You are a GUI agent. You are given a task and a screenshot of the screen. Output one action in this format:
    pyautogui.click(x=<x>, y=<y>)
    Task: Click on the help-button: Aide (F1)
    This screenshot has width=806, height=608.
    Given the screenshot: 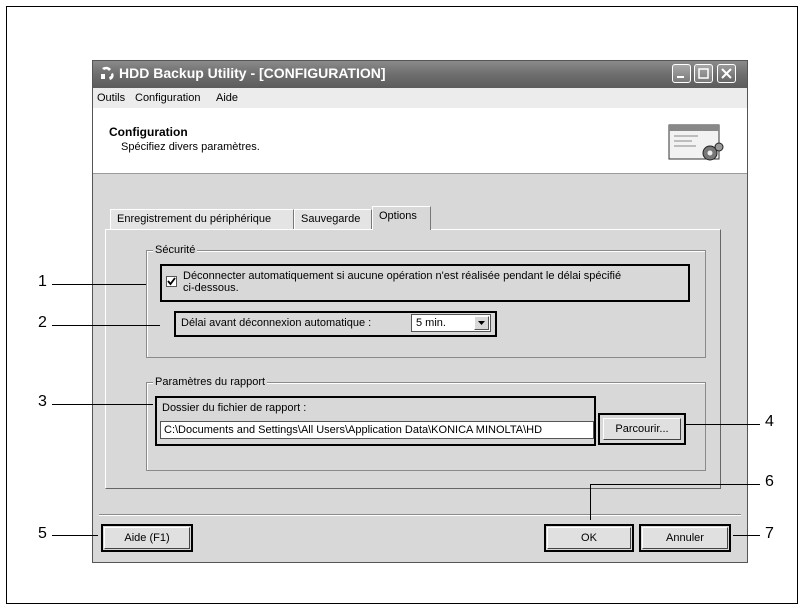 What is the action you would take?
    pyautogui.click(x=147, y=538)
    